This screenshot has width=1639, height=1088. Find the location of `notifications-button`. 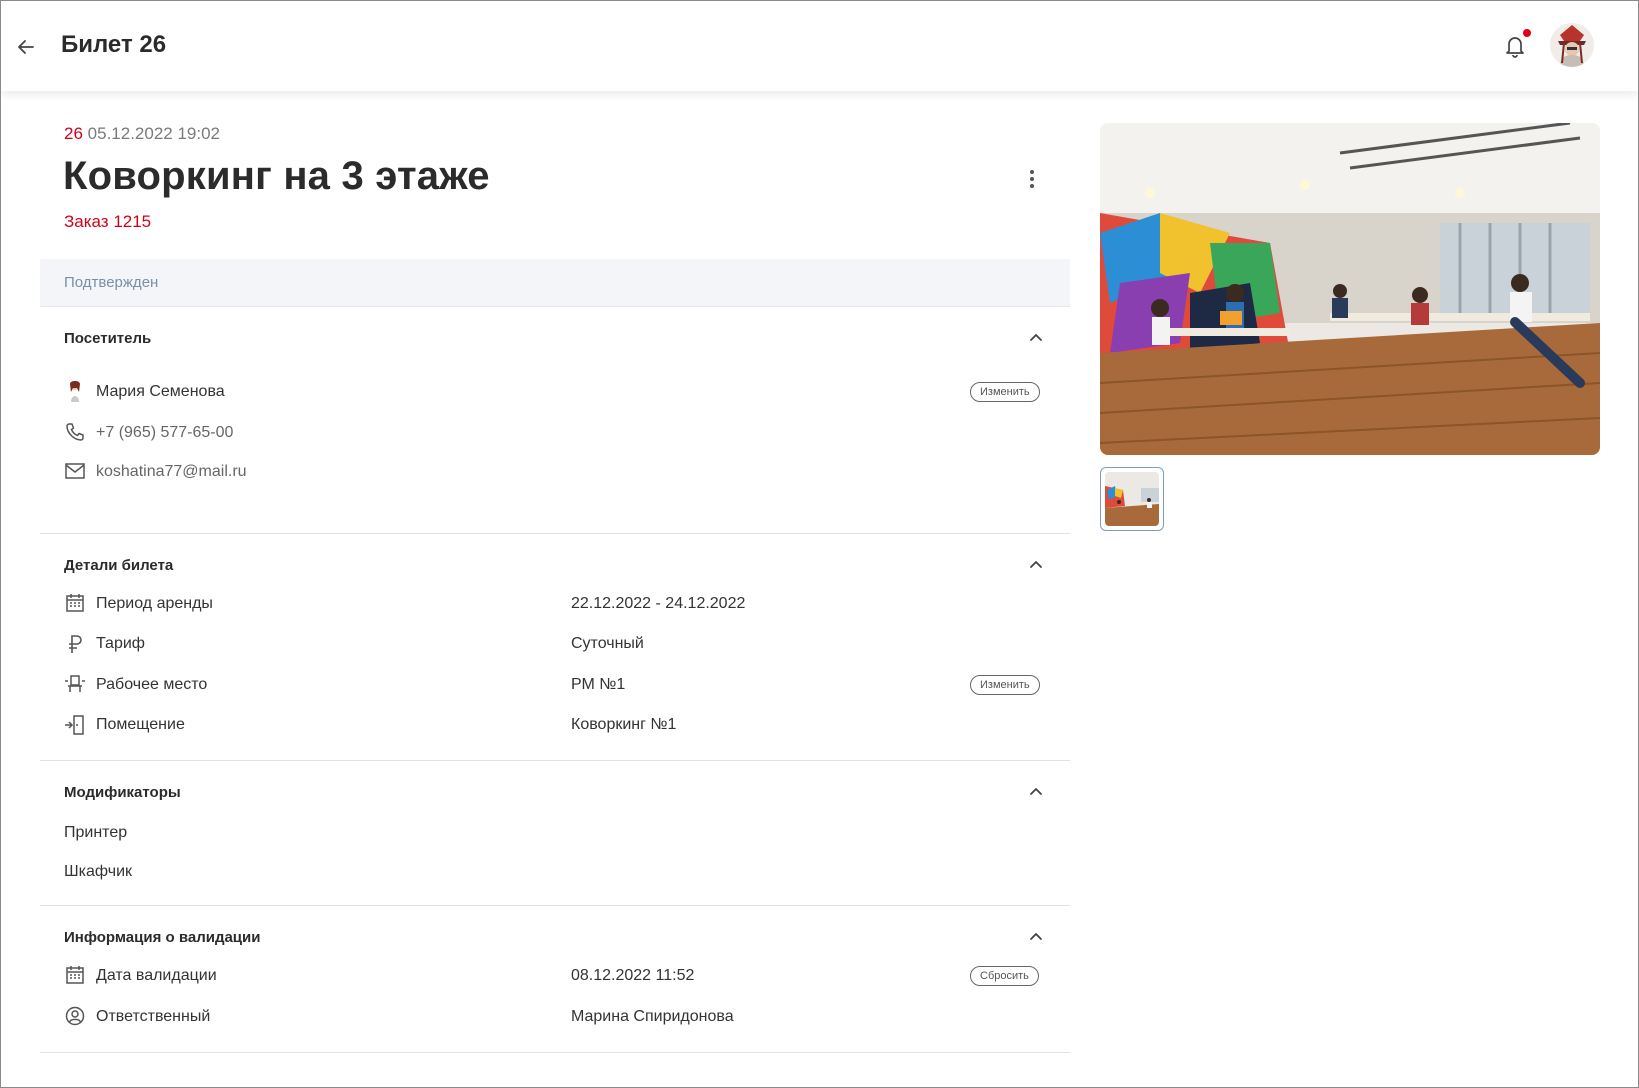

notifications-button is located at coordinates (1516, 47).